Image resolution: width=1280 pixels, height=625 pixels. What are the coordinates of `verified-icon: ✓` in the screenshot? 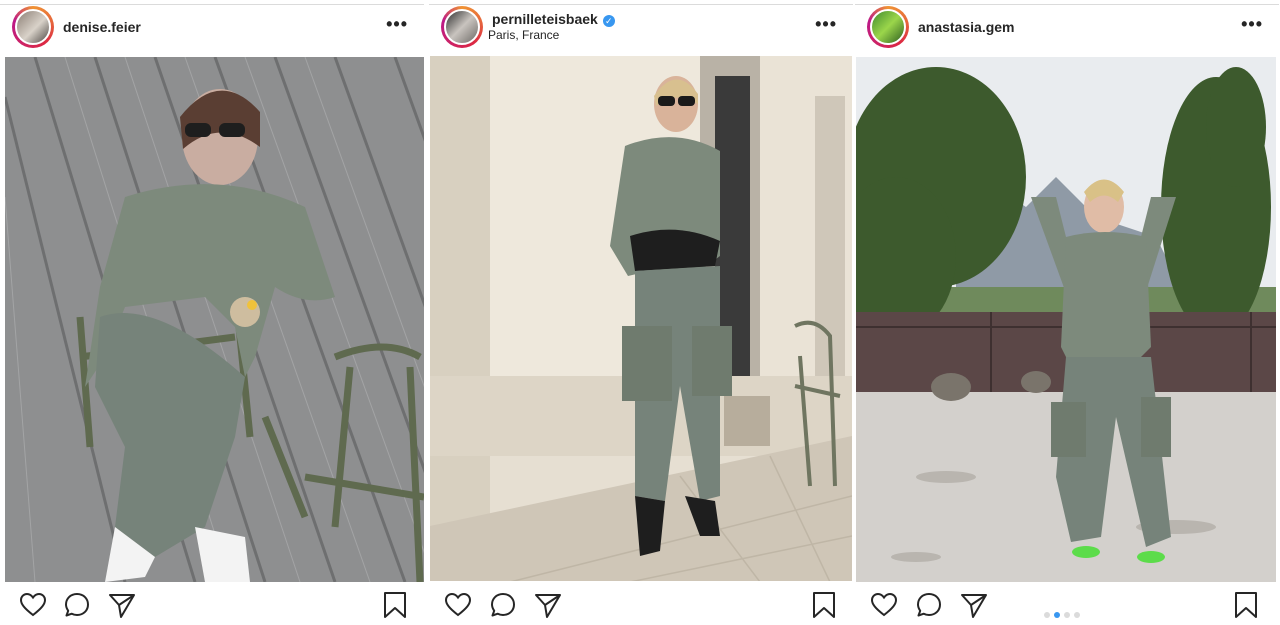 It's located at (608, 21).